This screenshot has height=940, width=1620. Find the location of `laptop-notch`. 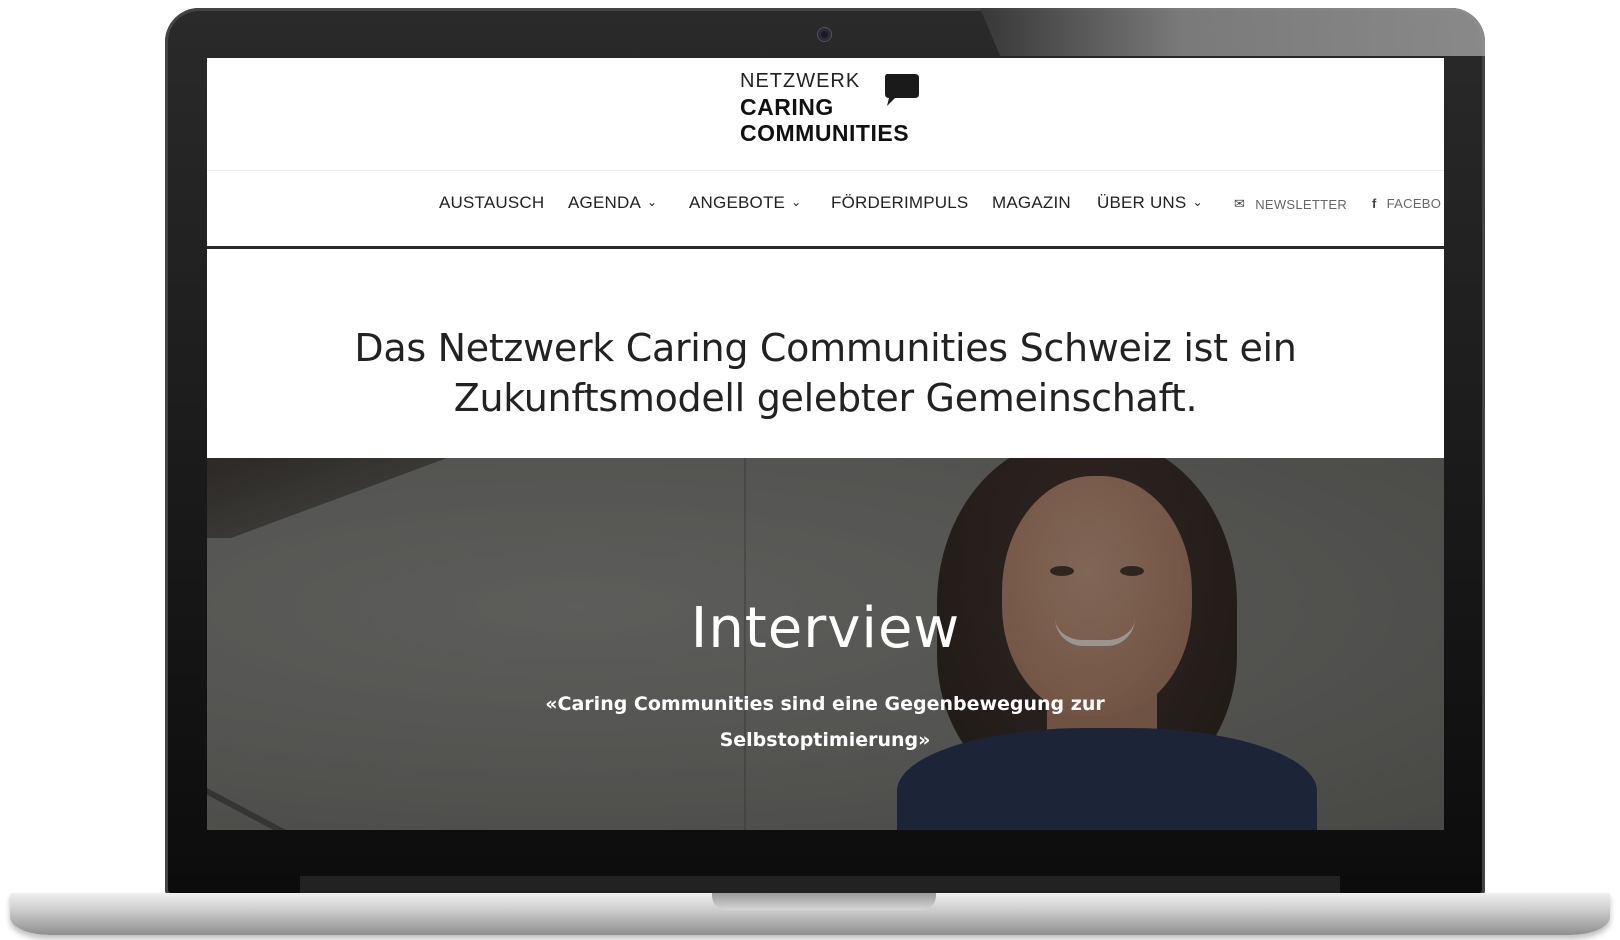

laptop-notch is located at coordinates (824, 901).